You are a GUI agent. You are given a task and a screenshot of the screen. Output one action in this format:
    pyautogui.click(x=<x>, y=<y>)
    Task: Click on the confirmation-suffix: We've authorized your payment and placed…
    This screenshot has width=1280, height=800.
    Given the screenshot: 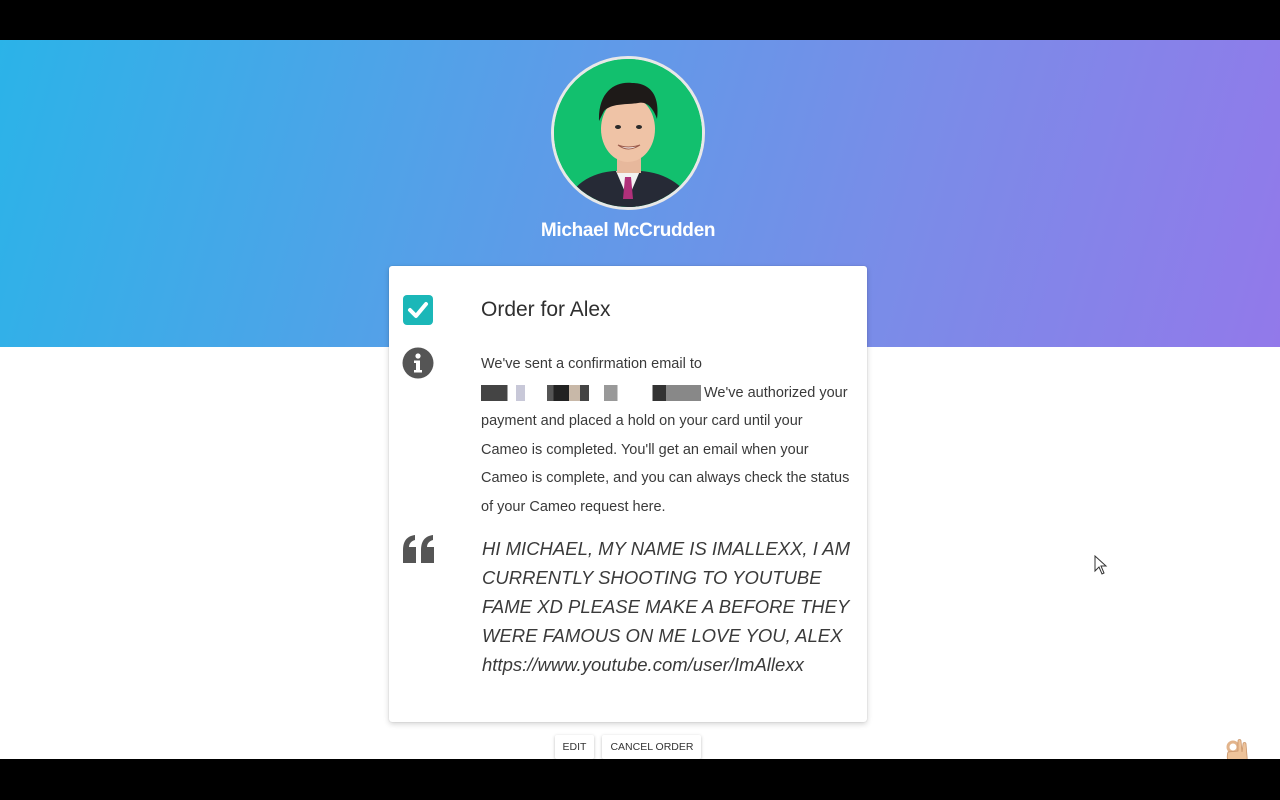 What is the action you would take?
    pyautogui.click(x=665, y=449)
    